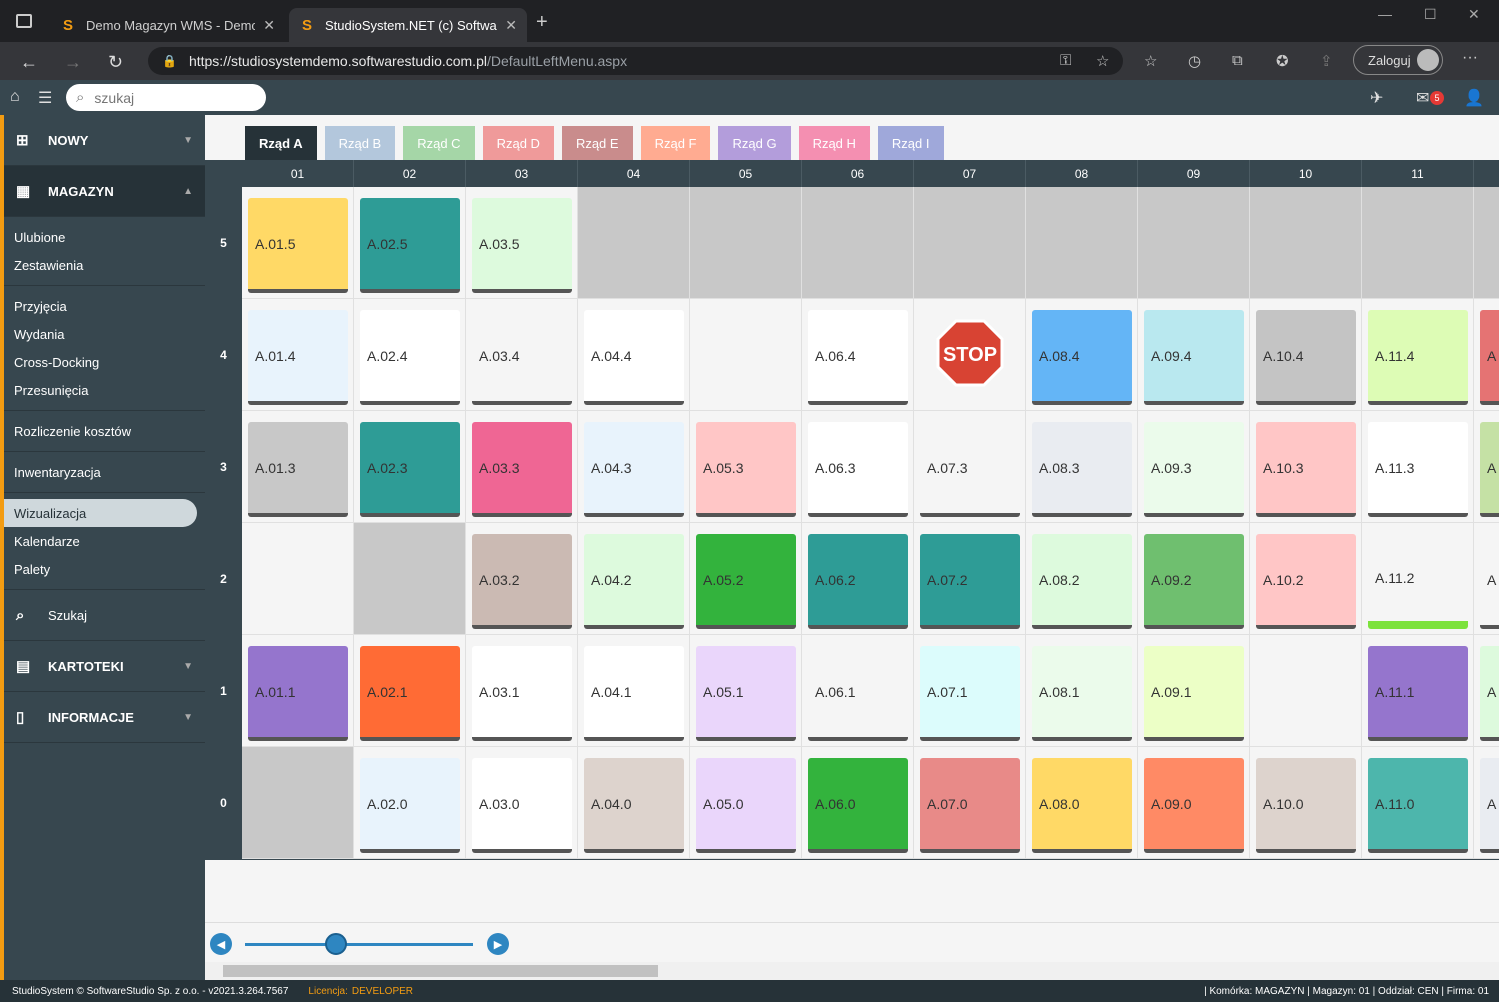  What do you see at coordinates (1418, 581) in the screenshot?
I see `location-box: A.11.2` at bounding box center [1418, 581].